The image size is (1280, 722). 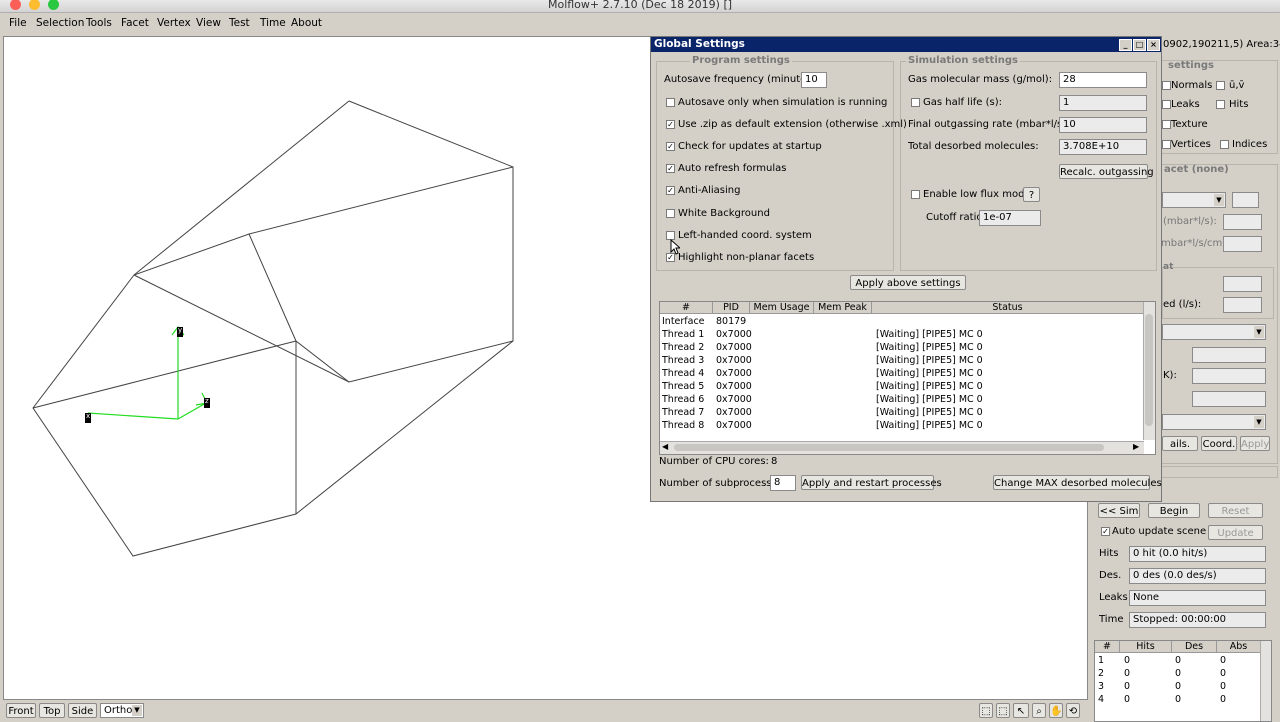 I want to click on gas-mass-input: 28, so click(x=1103, y=80).